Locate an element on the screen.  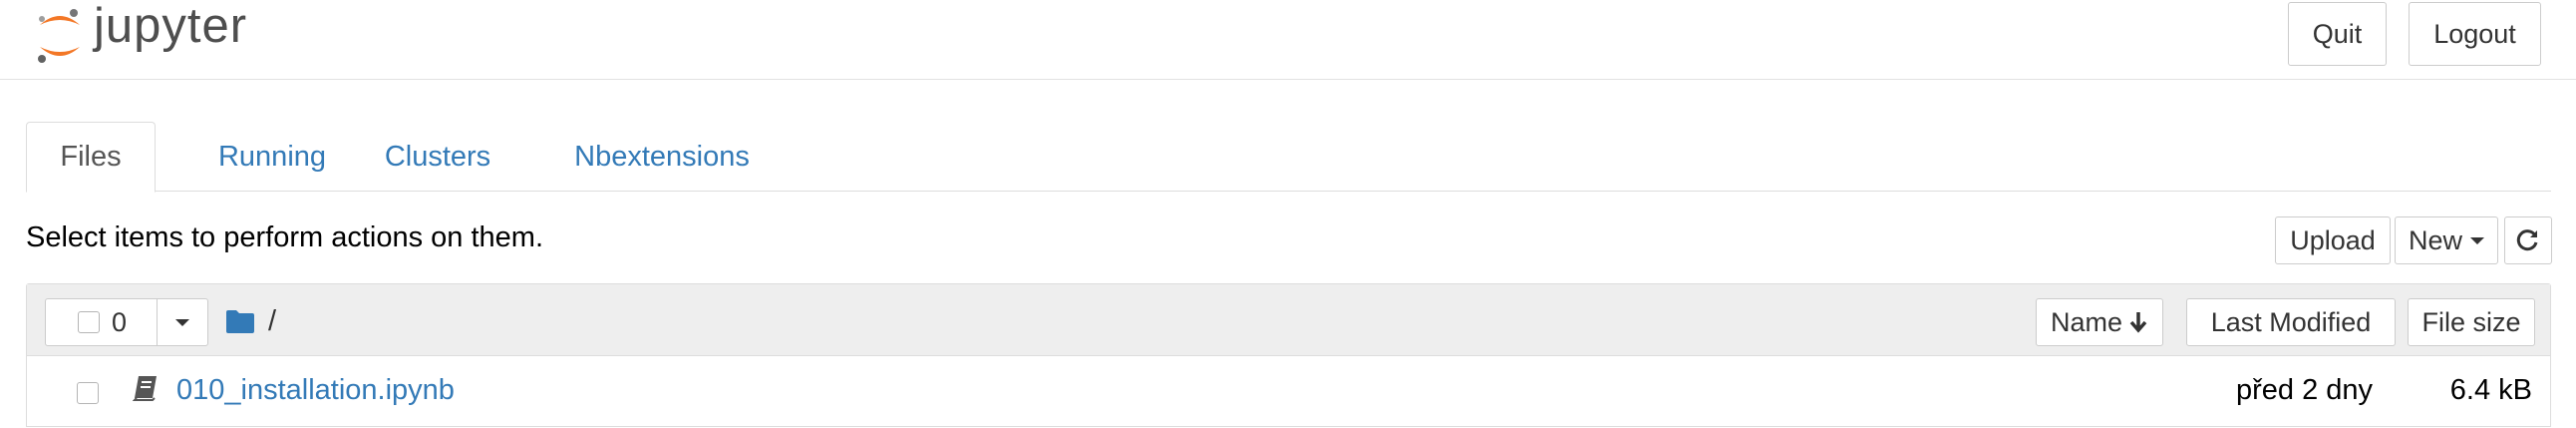
select-menu-button is located at coordinates (182, 322).